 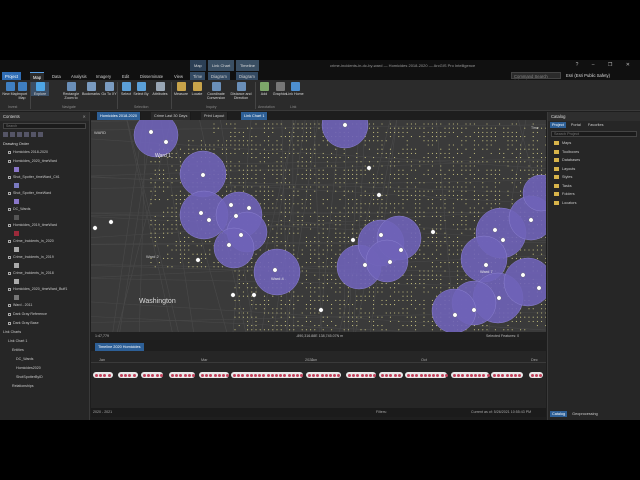 I want to click on bookmarks-button: Bookmarks, so click(x=91, y=89).